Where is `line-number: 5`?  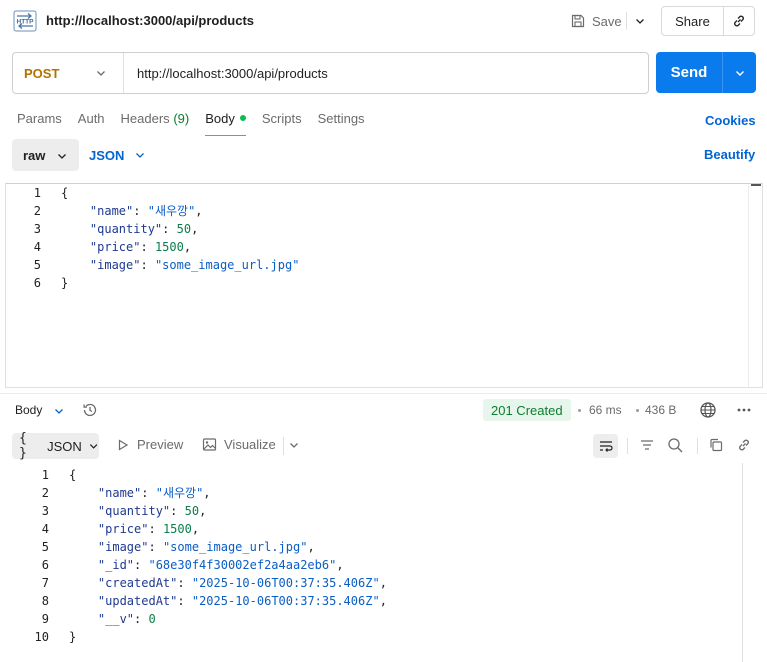
line-number: 5 is located at coordinates (45, 547).